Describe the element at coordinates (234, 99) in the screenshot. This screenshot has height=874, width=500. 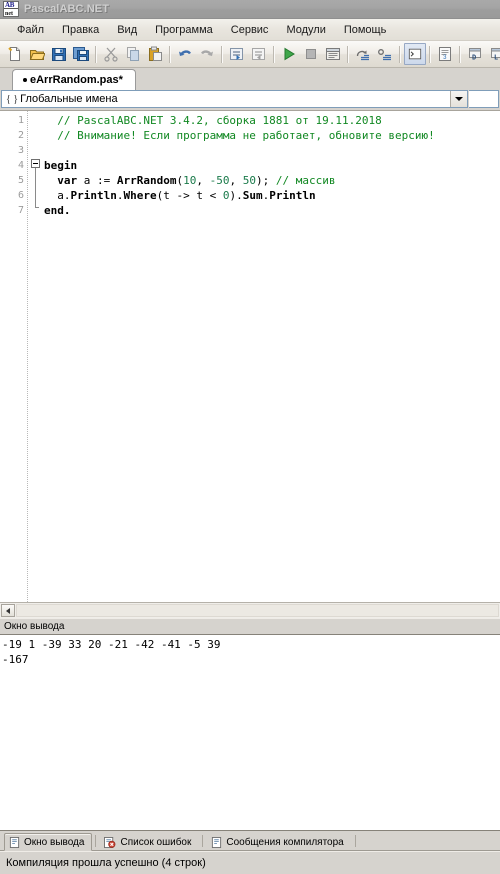
I see `global-names-combobox: { } Глобальные имена` at that location.